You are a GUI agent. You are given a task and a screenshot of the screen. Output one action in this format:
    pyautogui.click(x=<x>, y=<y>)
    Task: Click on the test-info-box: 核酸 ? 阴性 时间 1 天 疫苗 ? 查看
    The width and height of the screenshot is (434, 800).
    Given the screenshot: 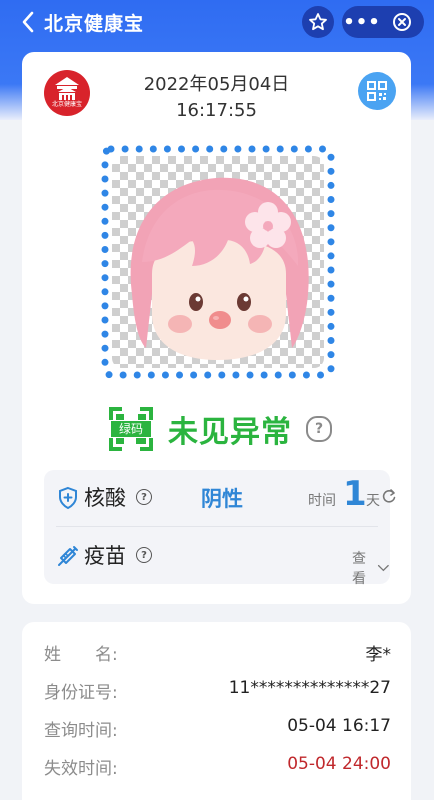 What is the action you would take?
    pyautogui.click(x=220, y=528)
    